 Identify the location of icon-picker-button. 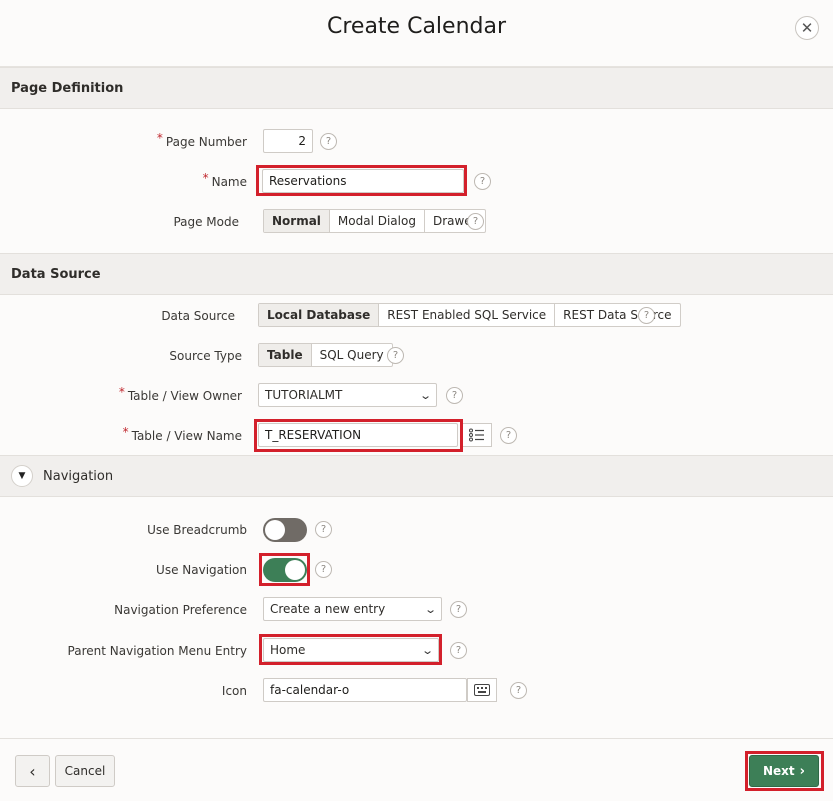
(482, 690).